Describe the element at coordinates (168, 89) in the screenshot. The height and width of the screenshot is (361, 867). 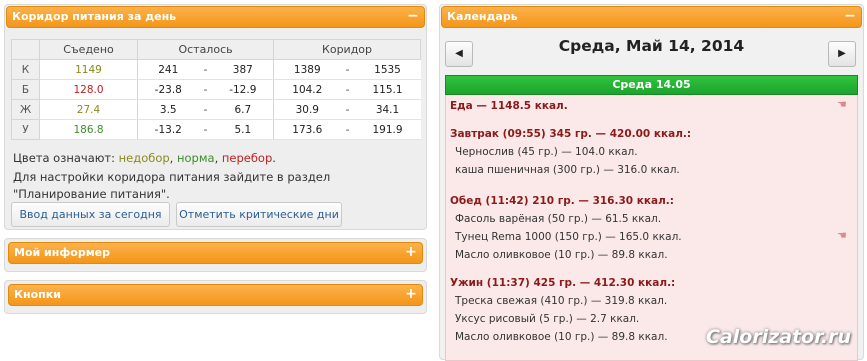
I see `left-min: -23.8` at that location.